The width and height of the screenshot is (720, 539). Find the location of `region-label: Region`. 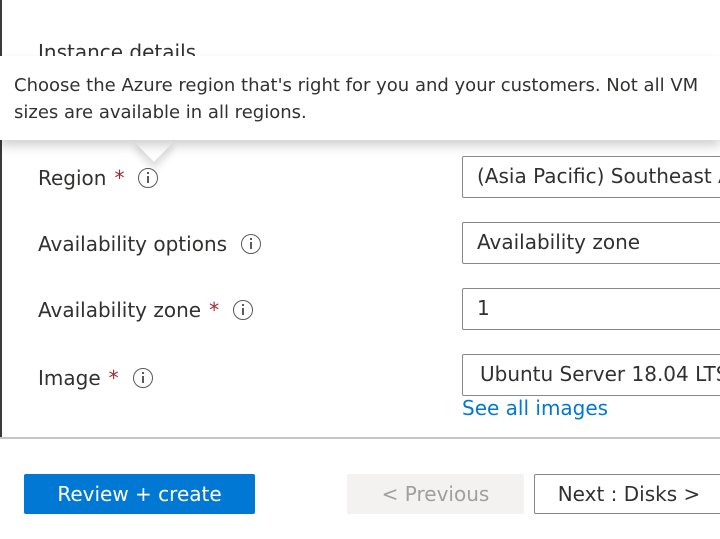

region-label: Region is located at coordinates (72, 178).